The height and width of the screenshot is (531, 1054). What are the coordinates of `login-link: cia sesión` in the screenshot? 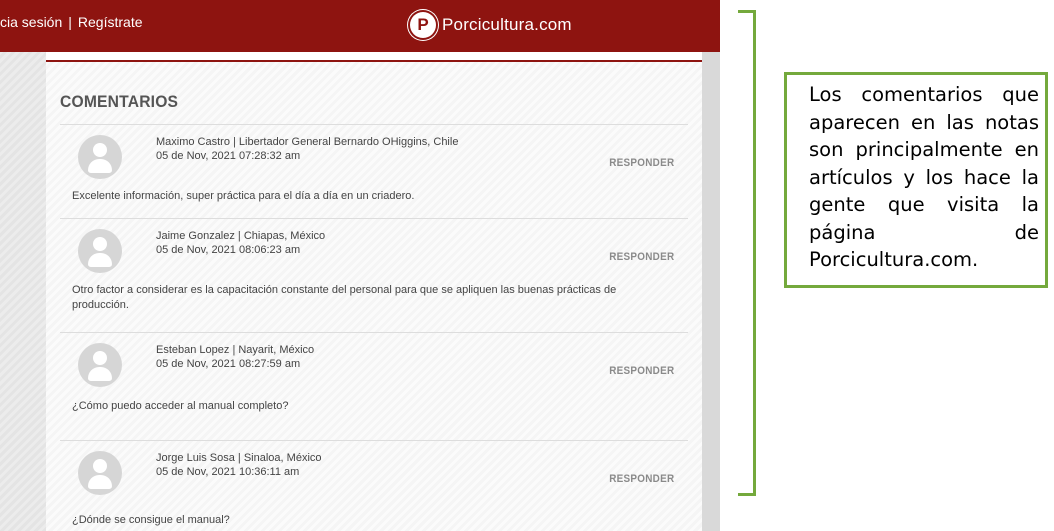 It's located at (31, 22).